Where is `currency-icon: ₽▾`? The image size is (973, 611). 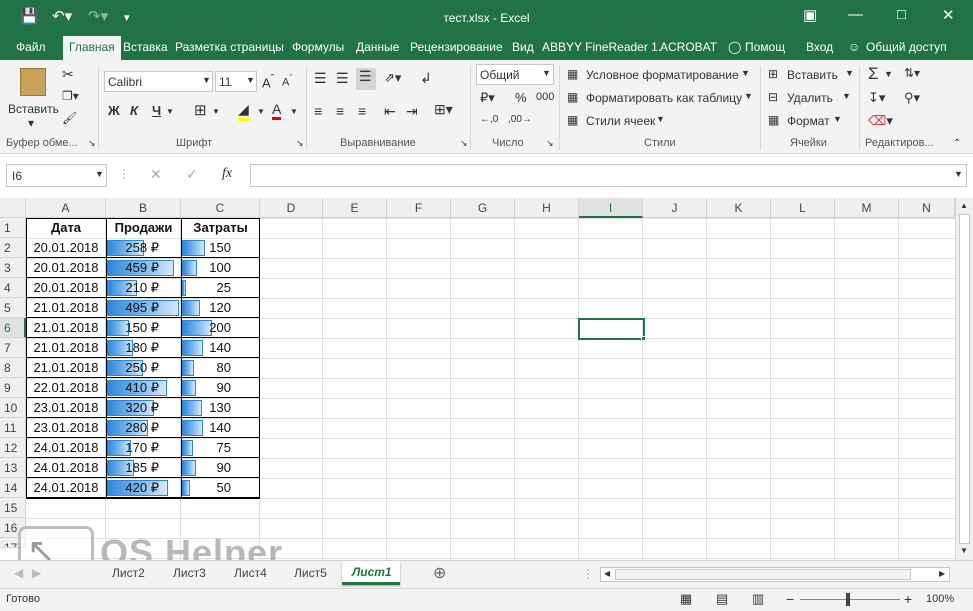 currency-icon: ₽▾ is located at coordinates (487, 98).